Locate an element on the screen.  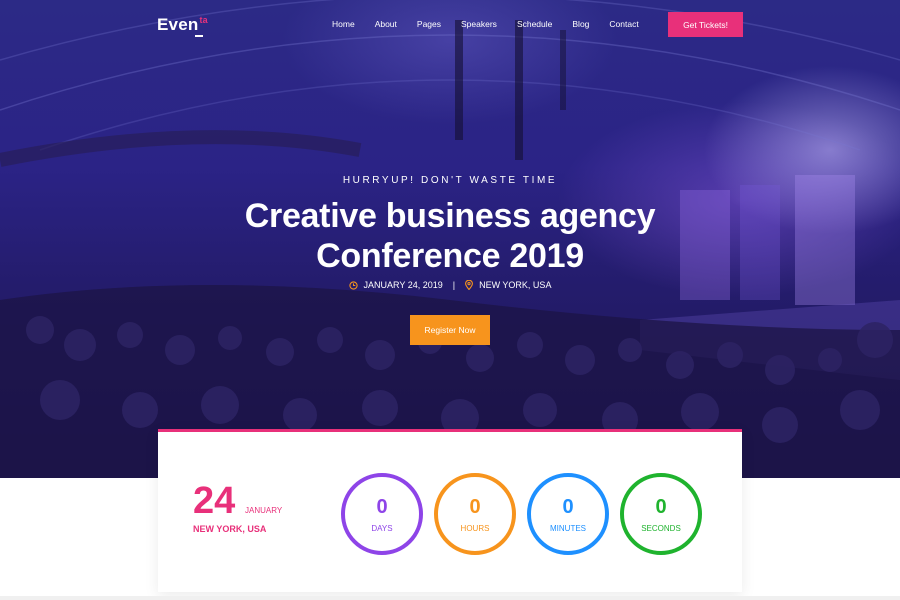
event-meta: JANUARY 24, 2019 | NEW YORK, USA is located at coordinates (450, 285).